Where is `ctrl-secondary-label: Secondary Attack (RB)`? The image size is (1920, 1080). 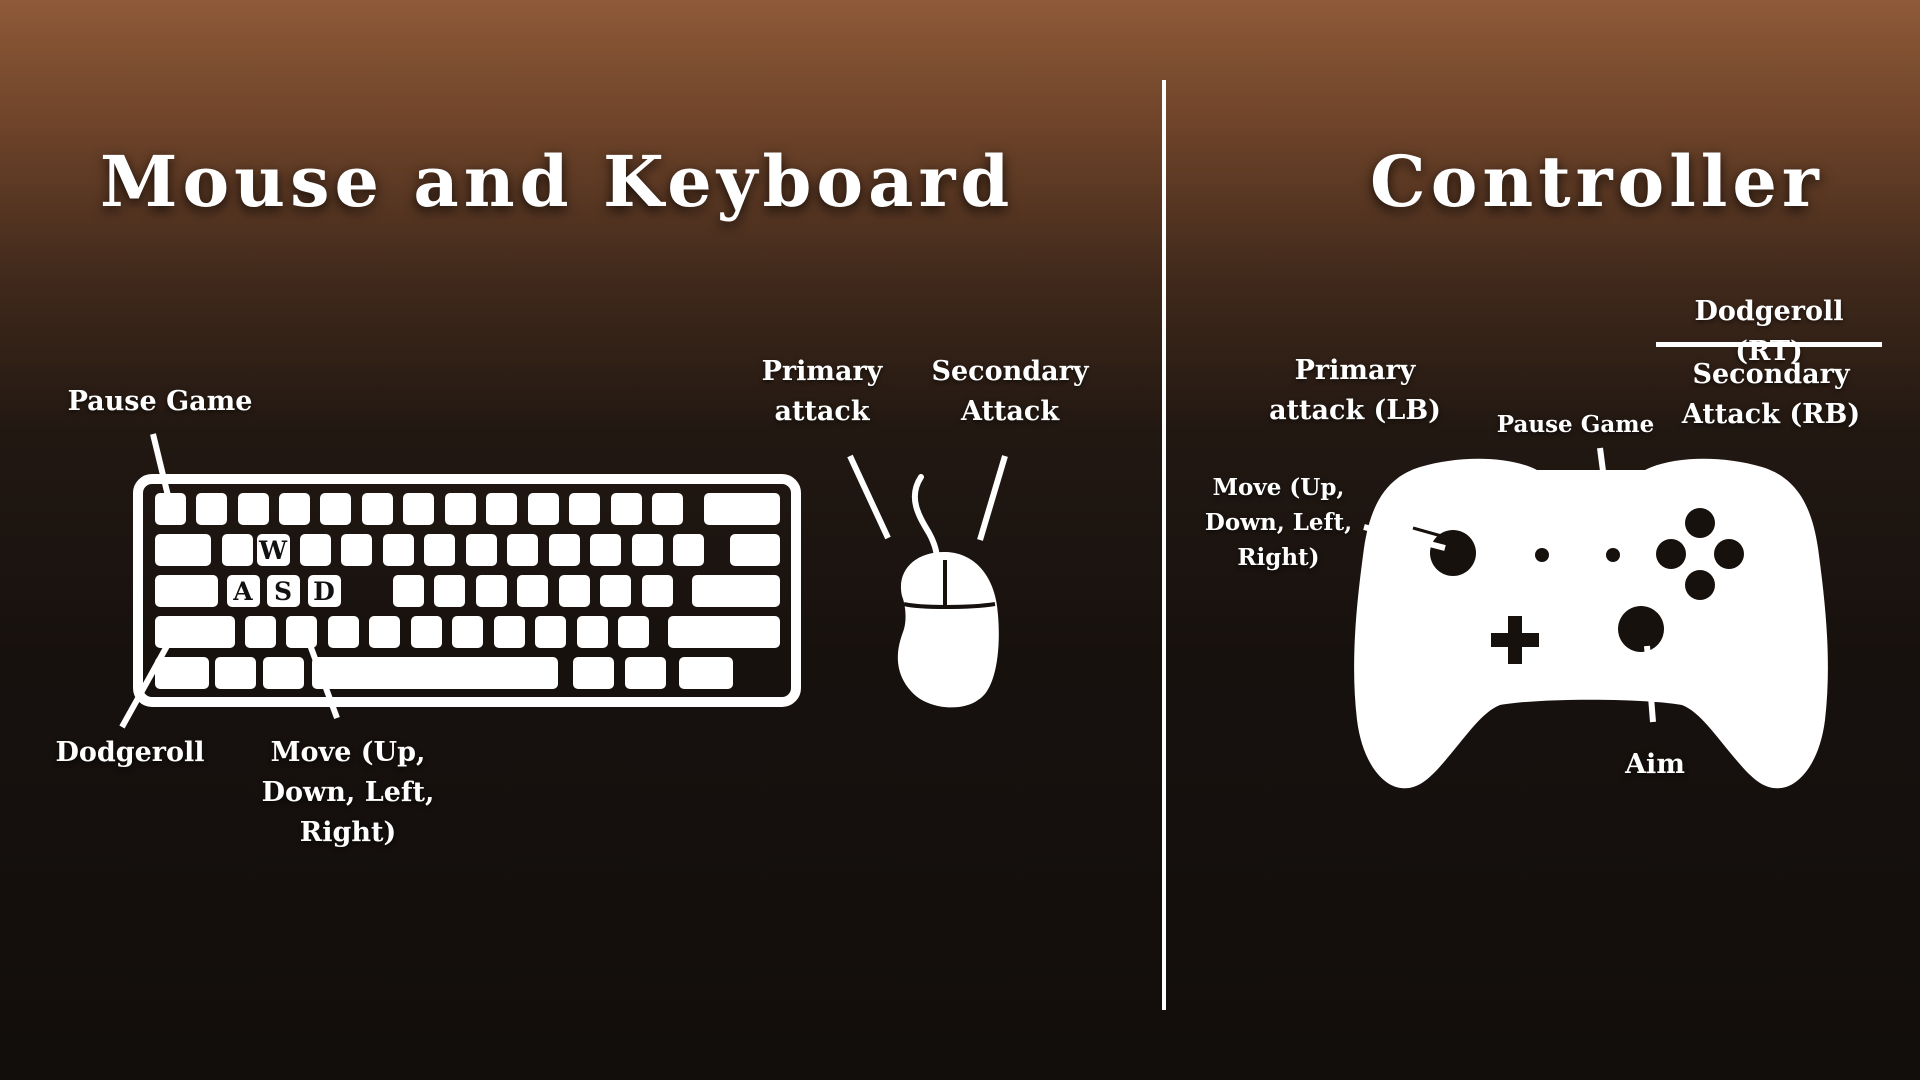 ctrl-secondary-label: Secondary Attack (RB) is located at coordinates (1771, 394).